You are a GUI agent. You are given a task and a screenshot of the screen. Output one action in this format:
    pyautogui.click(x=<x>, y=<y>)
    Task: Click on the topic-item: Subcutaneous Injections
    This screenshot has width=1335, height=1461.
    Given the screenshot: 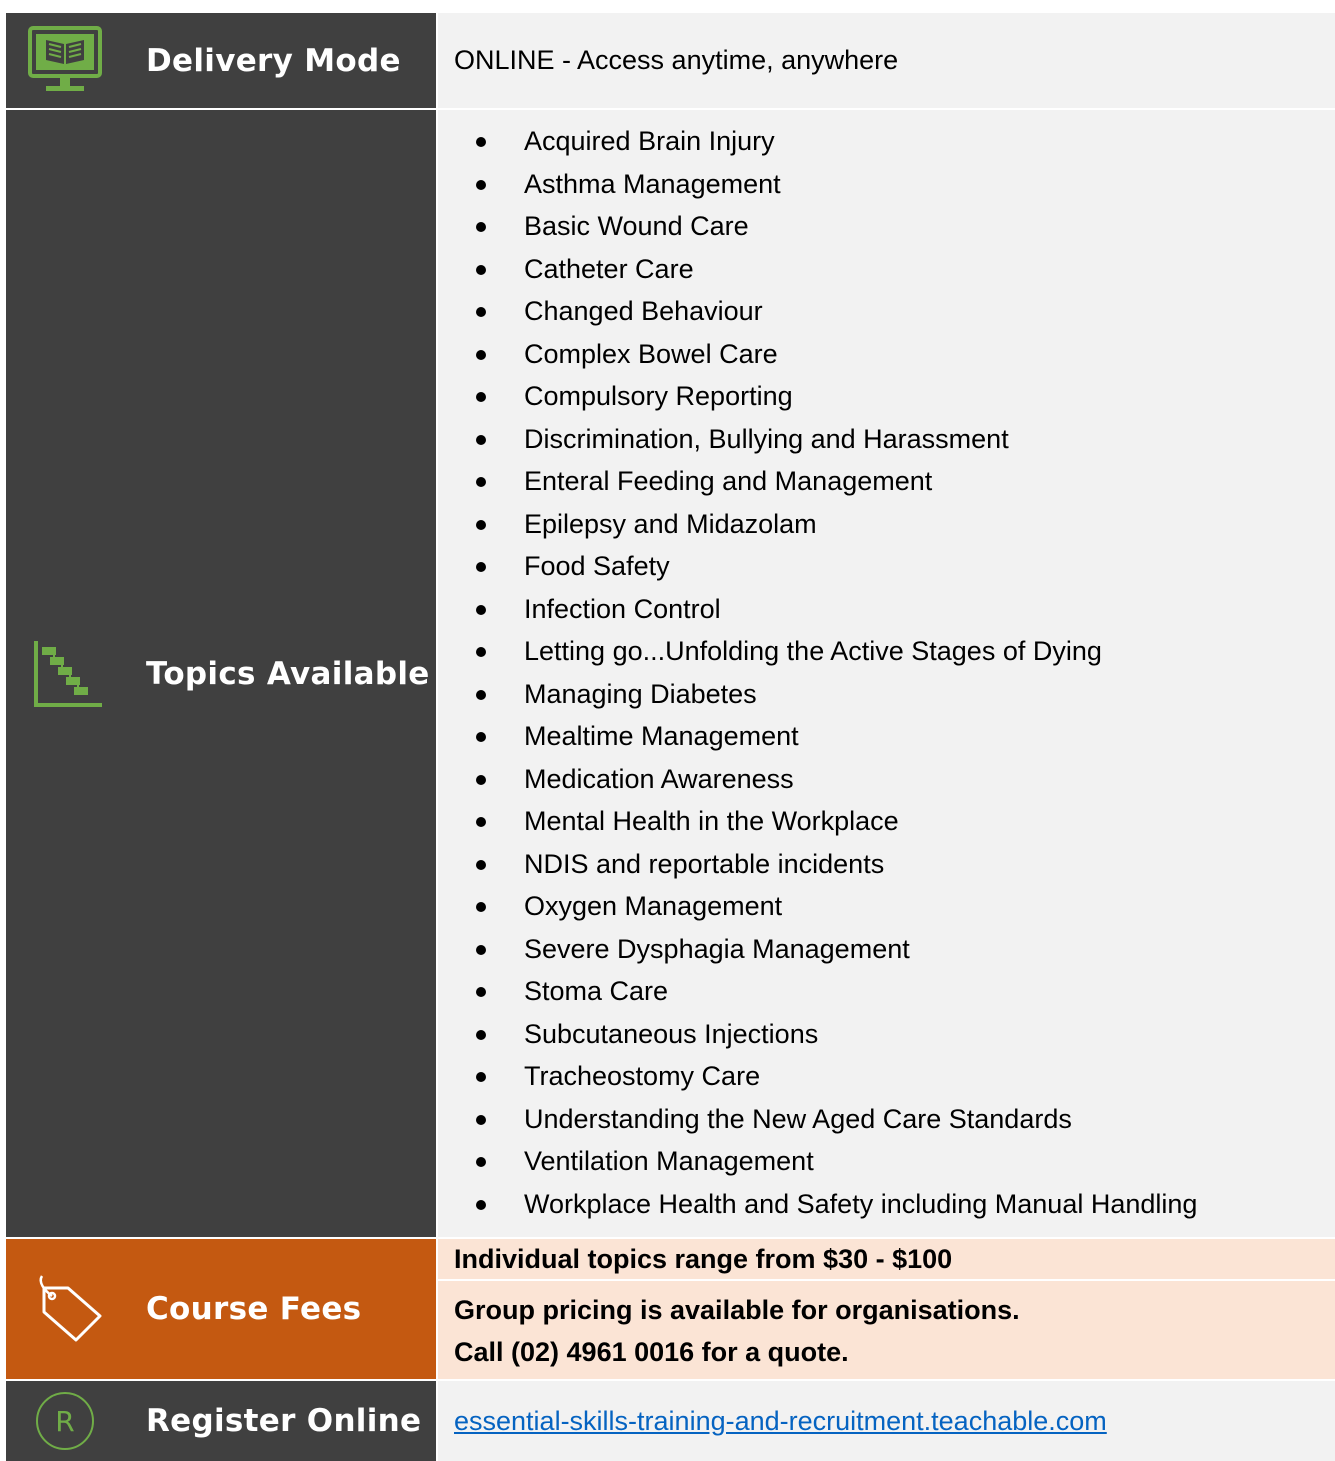 What is the action you would take?
    pyautogui.click(x=886, y=1034)
    